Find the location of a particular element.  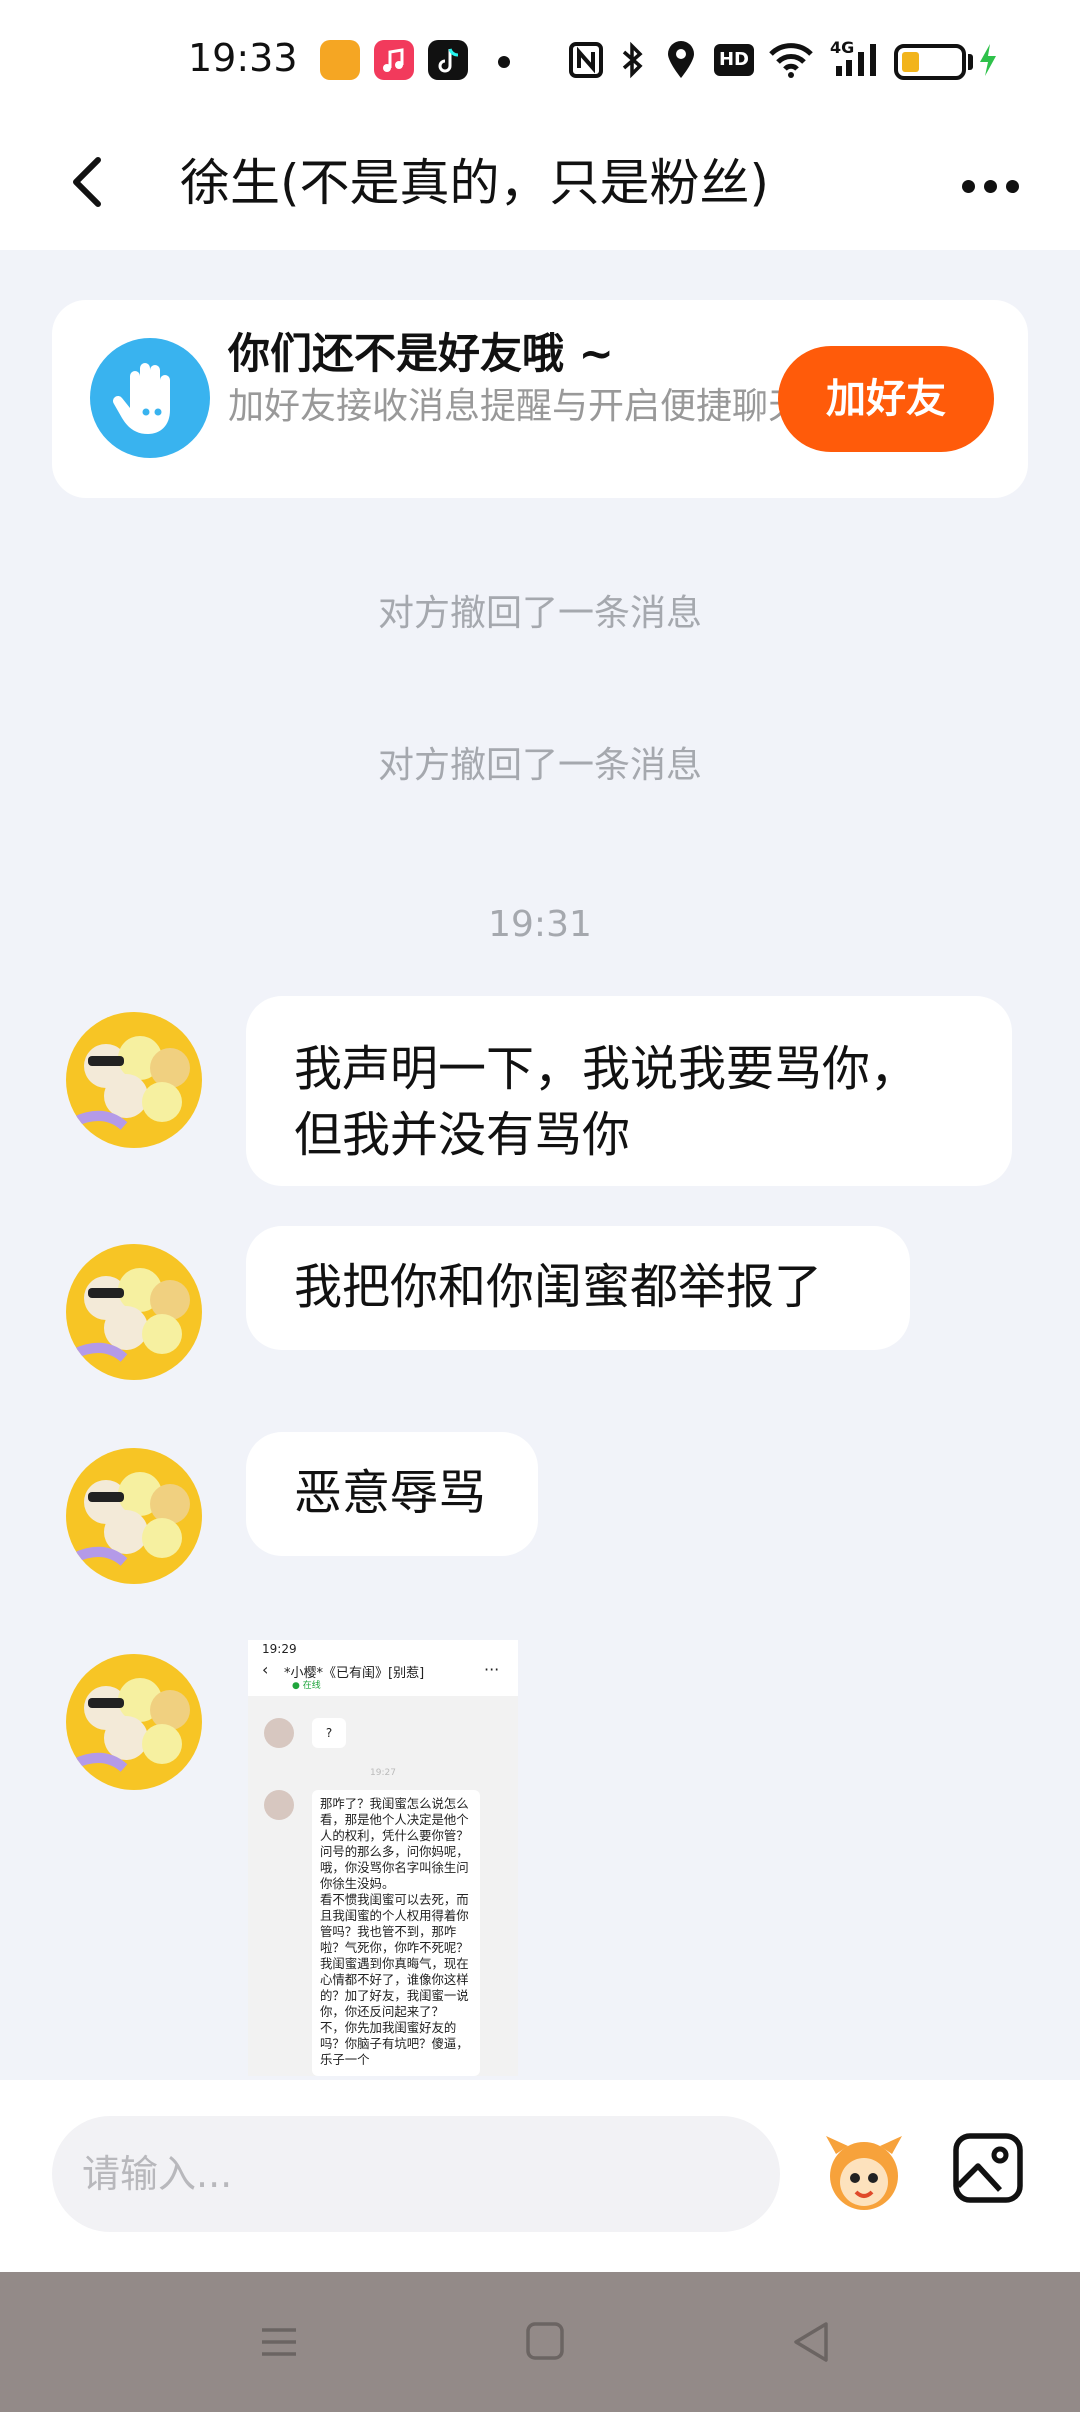

screenshot-back-icon: ‹ is located at coordinates (265, 1669).